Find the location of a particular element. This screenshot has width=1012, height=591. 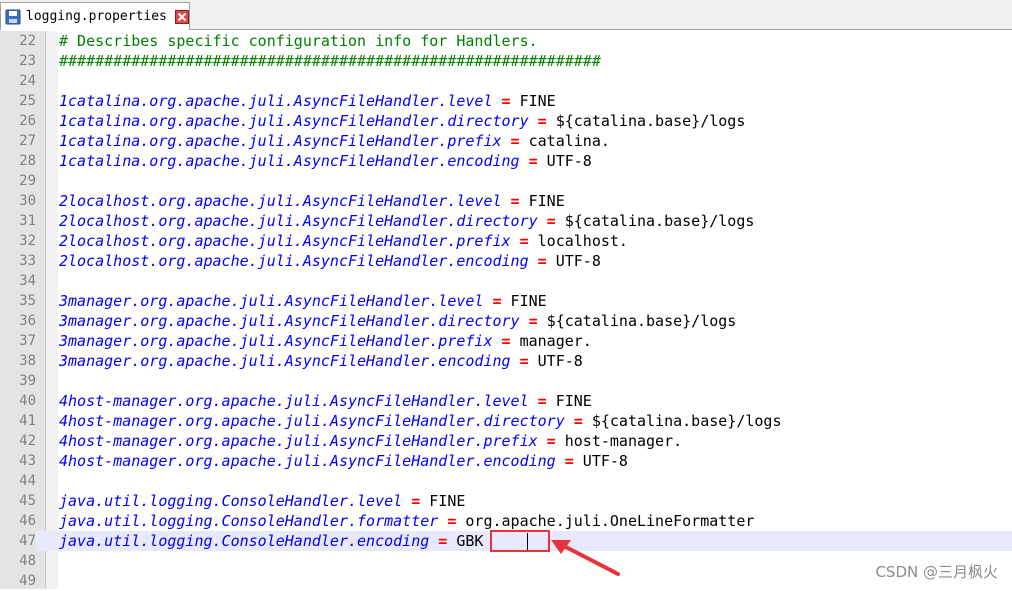

line-number: 25 is located at coordinates (27, 101).